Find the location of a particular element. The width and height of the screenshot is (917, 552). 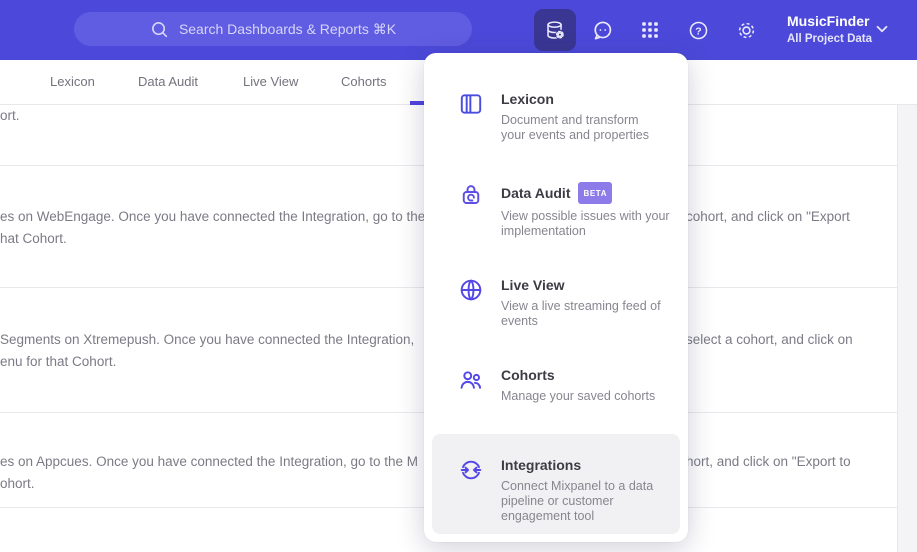

menu-item-title: Live View is located at coordinates (533, 285).